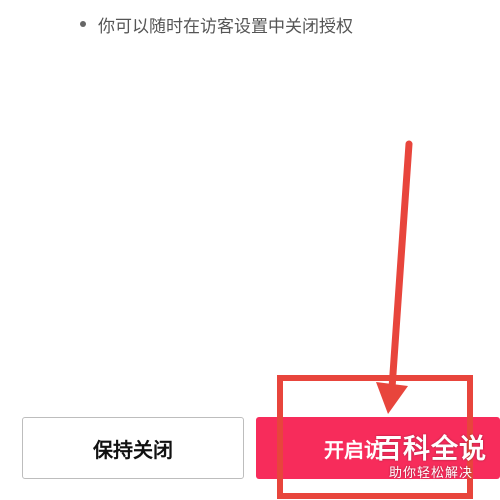 The height and width of the screenshot is (500, 500). What do you see at coordinates (133, 448) in the screenshot?
I see `keep-closed-button: 保持关闭` at bounding box center [133, 448].